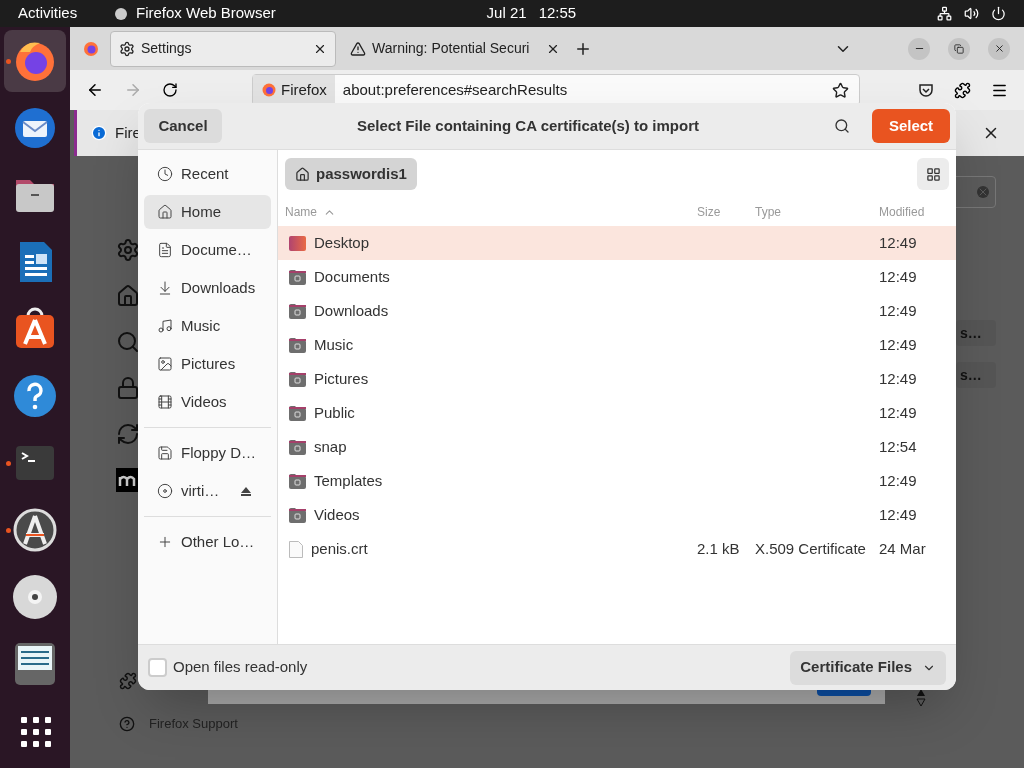  Describe the element at coordinates (99, 133) in the screenshot. I see `info-icon` at that location.